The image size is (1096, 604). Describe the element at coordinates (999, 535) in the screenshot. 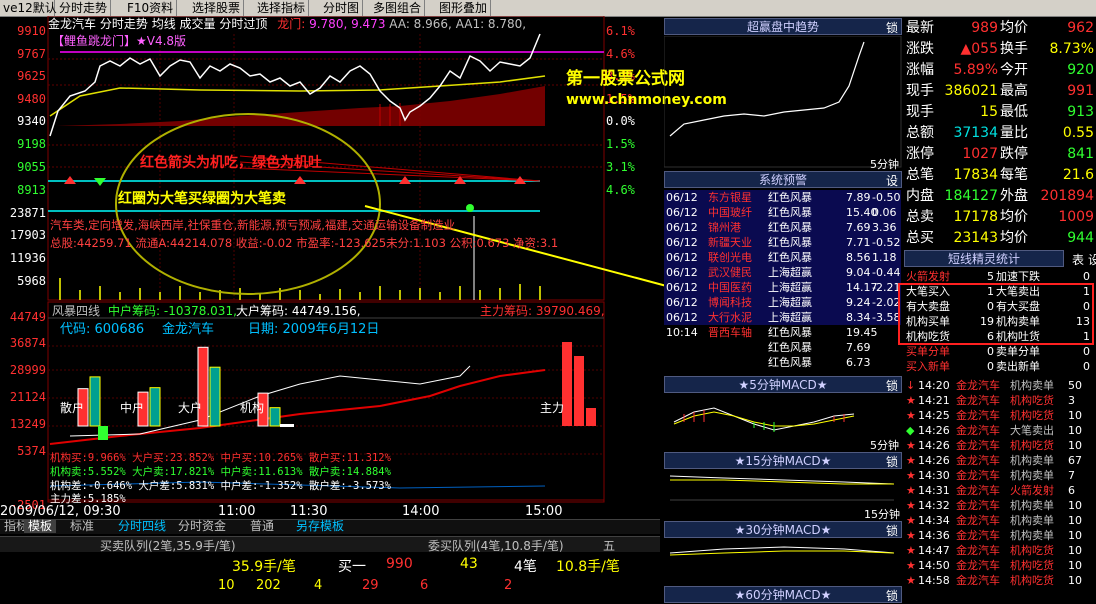

I see `trade-row: ★ 14:36 金龙汽车 机构卖单 10` at that location.